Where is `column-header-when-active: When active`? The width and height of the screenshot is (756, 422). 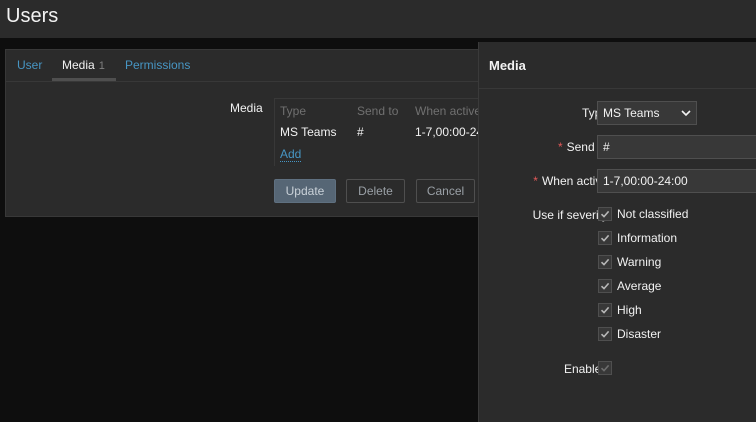 column-header-when-active: When active is located at coordinates (448, 111).